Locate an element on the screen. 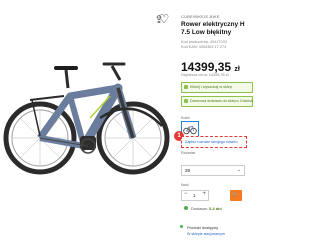  size-selected-value: 38 is located at coordinates (188, 170).